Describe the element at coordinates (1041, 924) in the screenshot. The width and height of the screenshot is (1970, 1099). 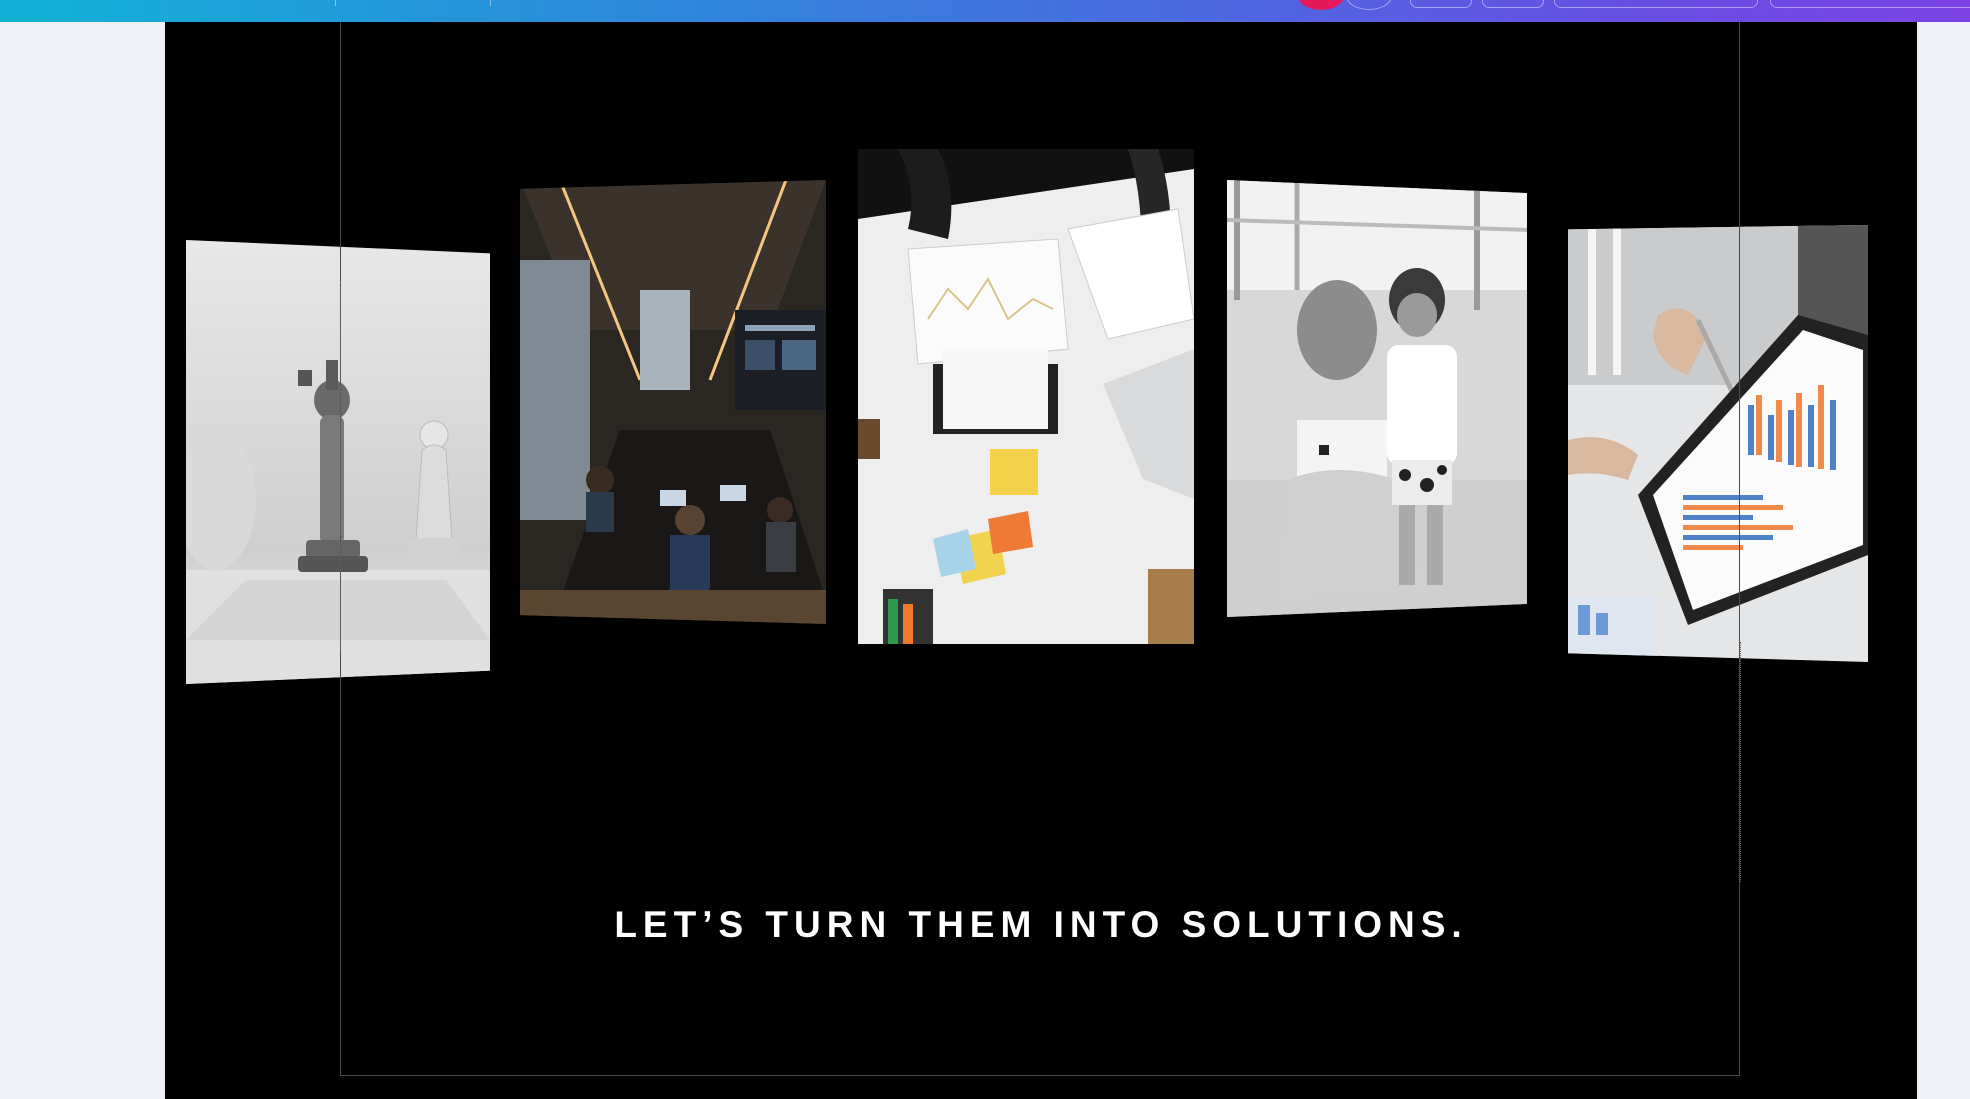
I see `hero-headline: LET’S TURN THEM INTO SOLUTIONS.` at that location.